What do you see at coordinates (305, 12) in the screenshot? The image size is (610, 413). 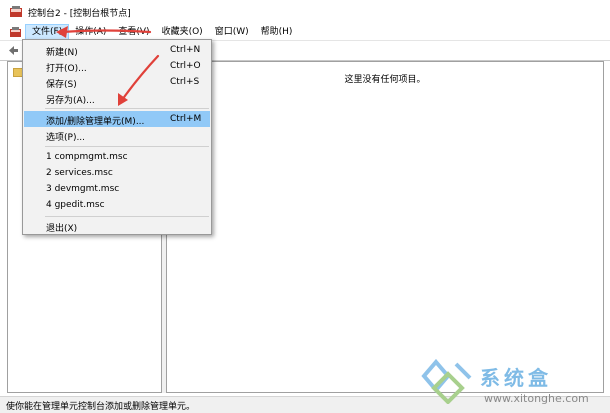 I see `title-bar: 控制台2 - [控制台根节点]` at bounding box center [305, 12].